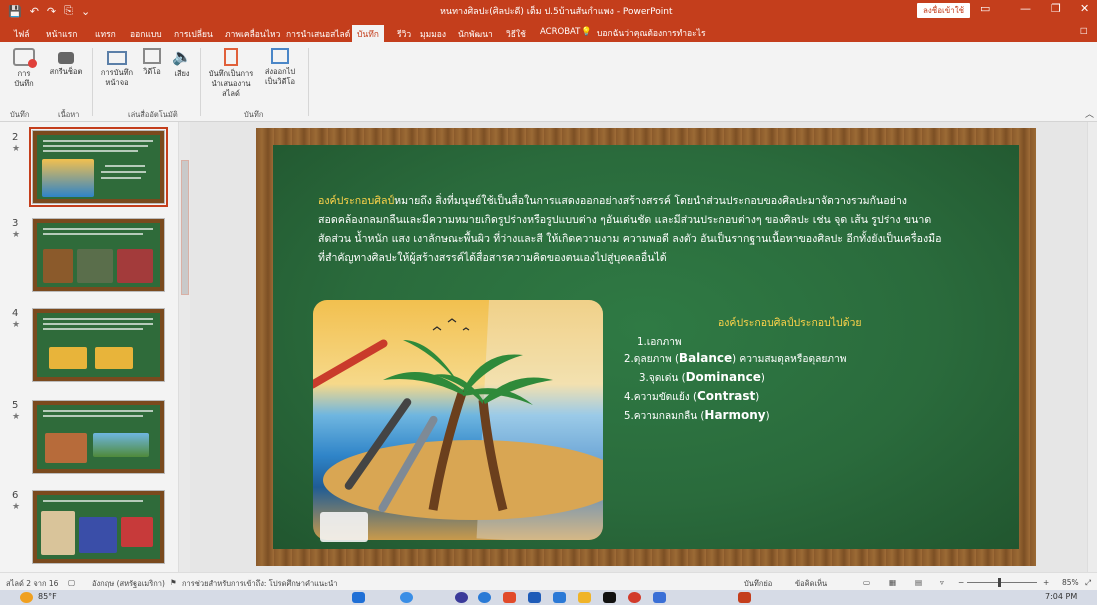 The image size is (1097, 605). Describe the element at coordinates (985, 8) in the screenshot. I see `ribbon-display-icon: ▭` at that location.